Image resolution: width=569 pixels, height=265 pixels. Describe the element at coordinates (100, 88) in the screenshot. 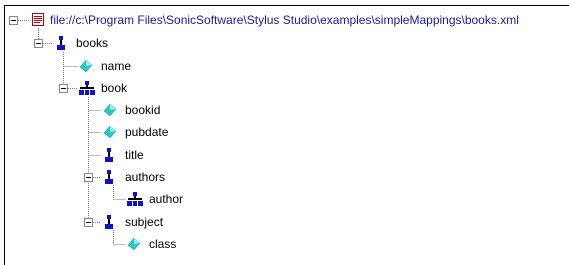

I see `tree-node-book: book` at that location.